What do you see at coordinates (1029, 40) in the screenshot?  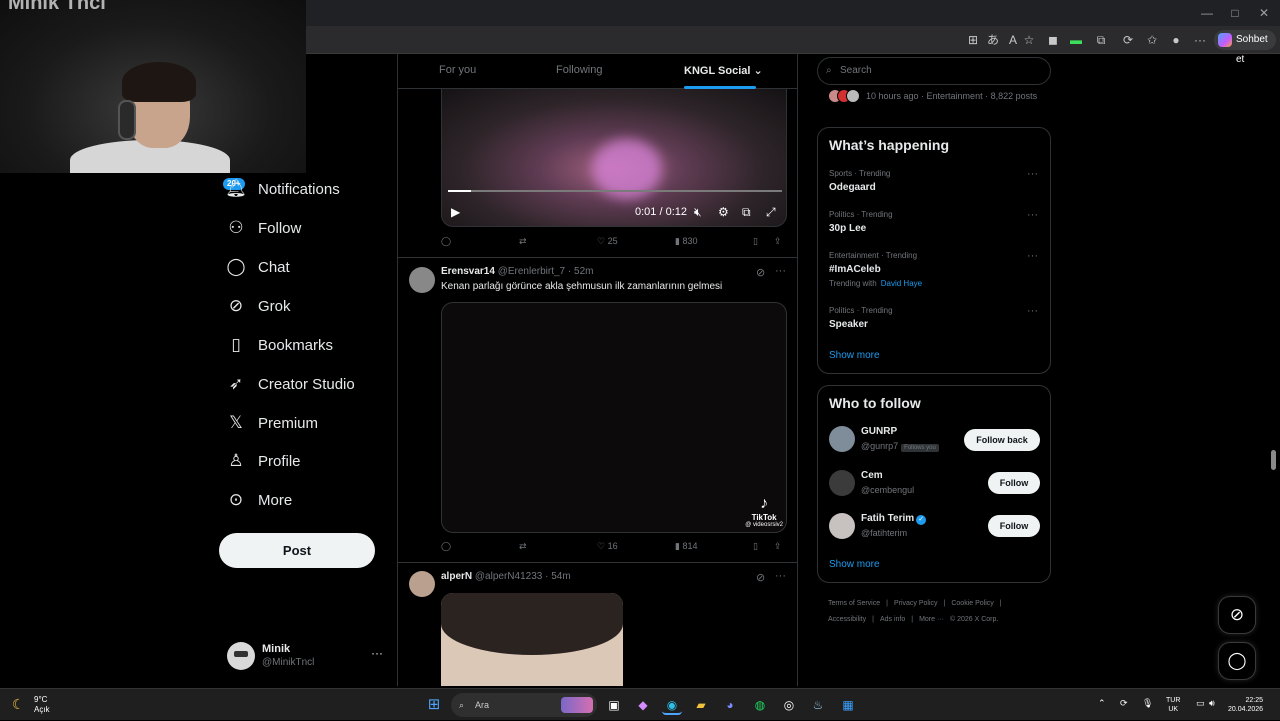 I see `favorite-star-icon: ☆` at bounding box center [1029, 40].